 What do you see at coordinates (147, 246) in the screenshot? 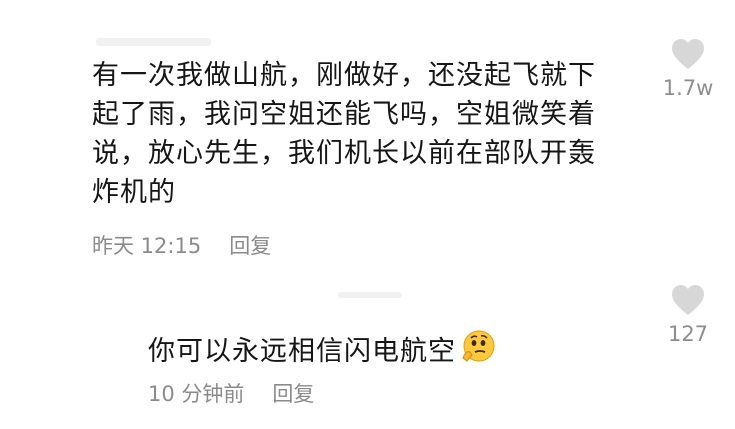
I see `comment-time: 昨天 12:15` at bounding box center [147, 246].